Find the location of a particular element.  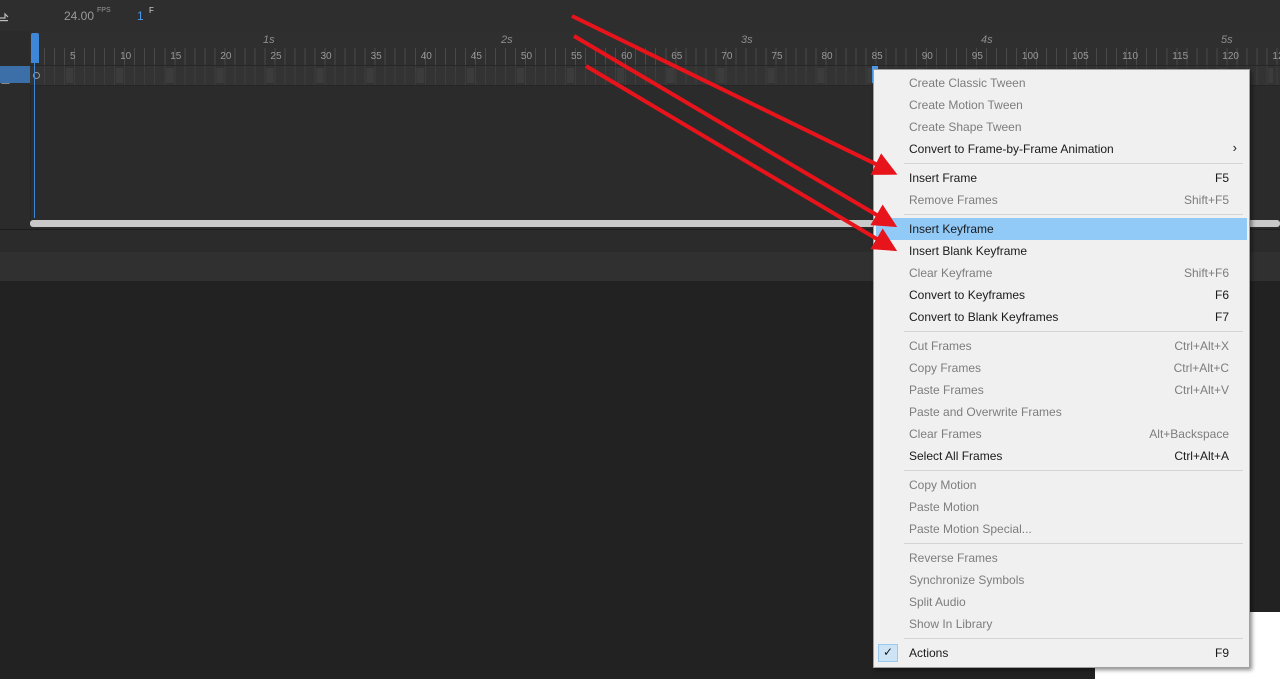

menu-item-label: Clear Frames is located at coordinates (945, 434).